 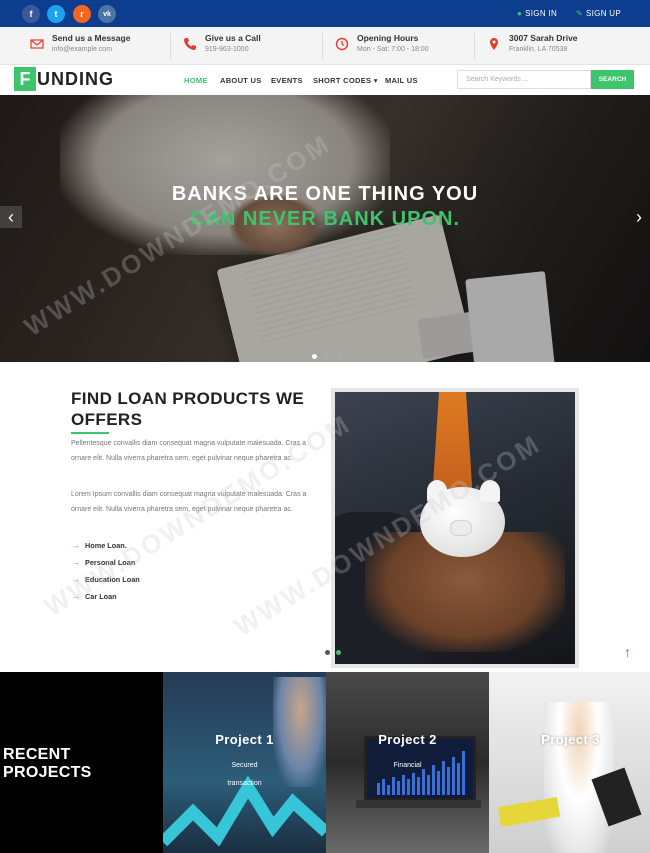 What do you see at coordinates (325, 194) in the screenshot?
I see `hero-heading: BANKS ARE ONE THING YOU` at bounding box center [325, 194].